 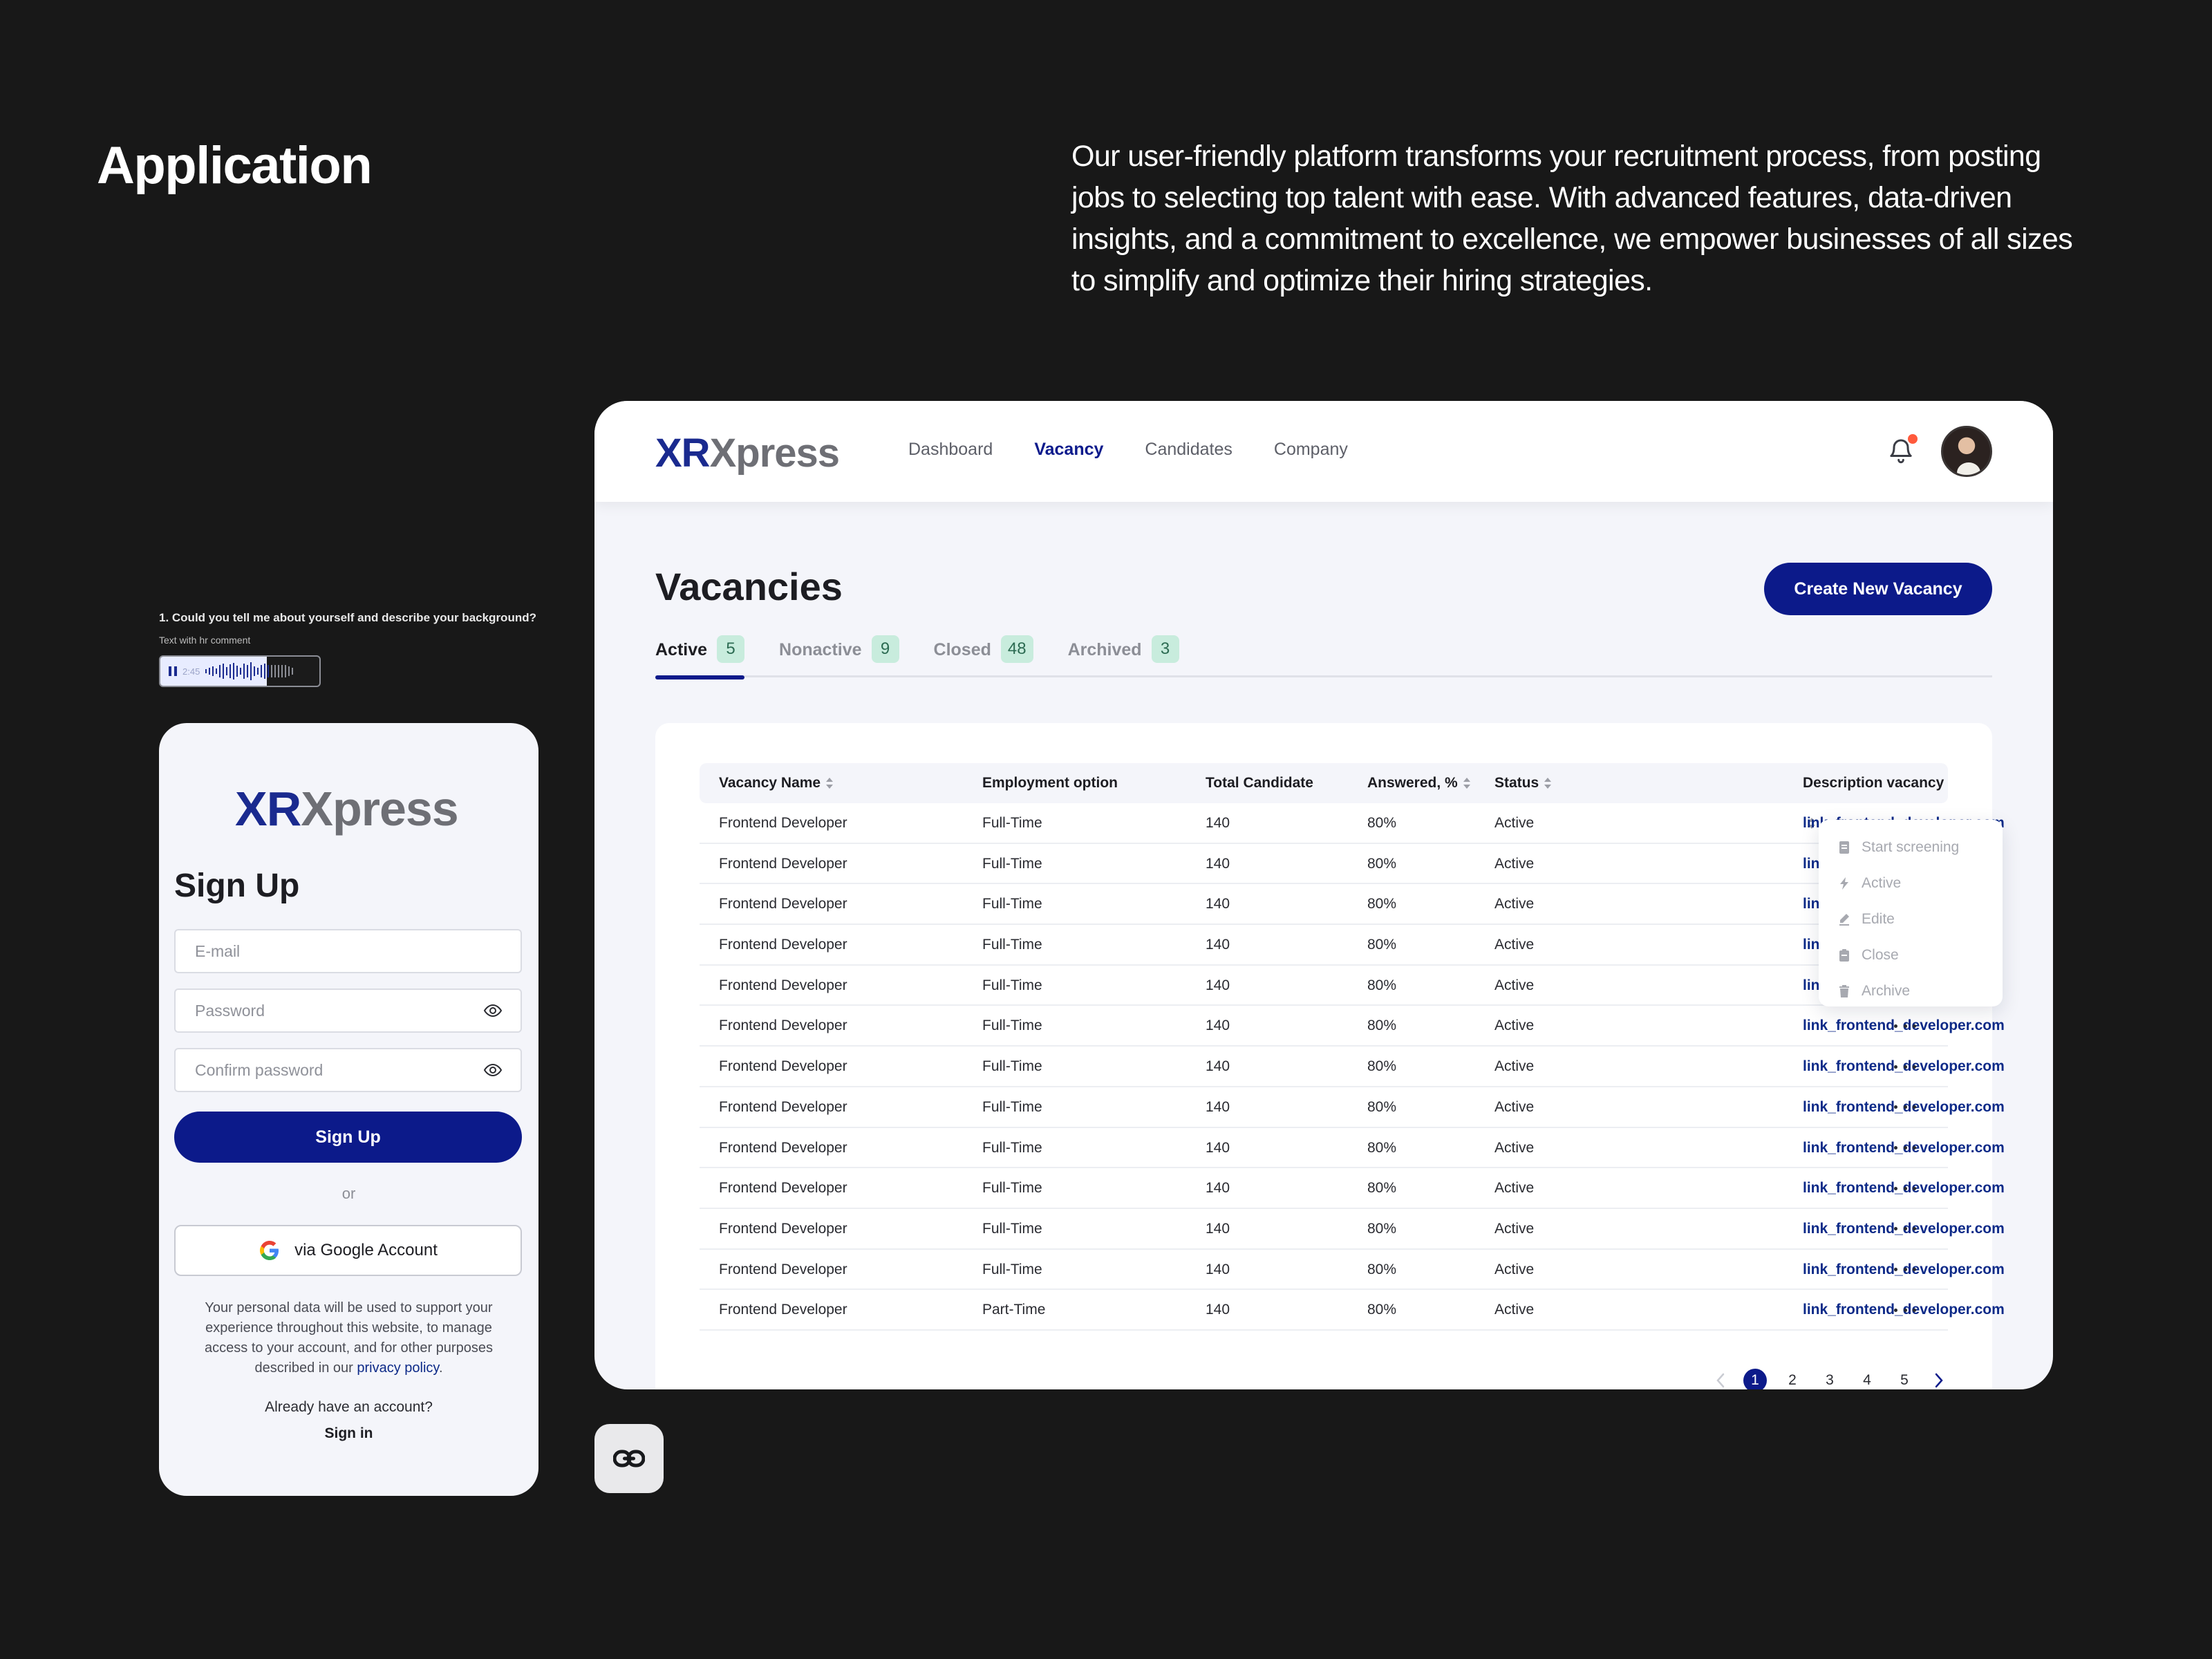 I want to click on pencil-icon, so click(x=1844, y=920).